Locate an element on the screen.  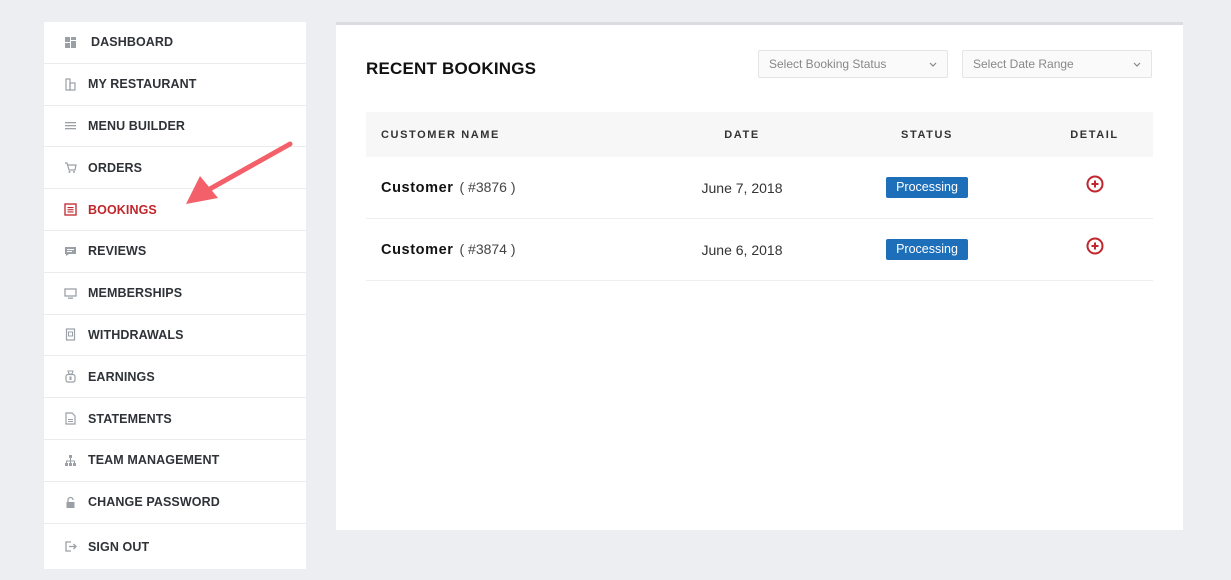
column-header-detail: DETAIL is located at coordinates (1094, 134).